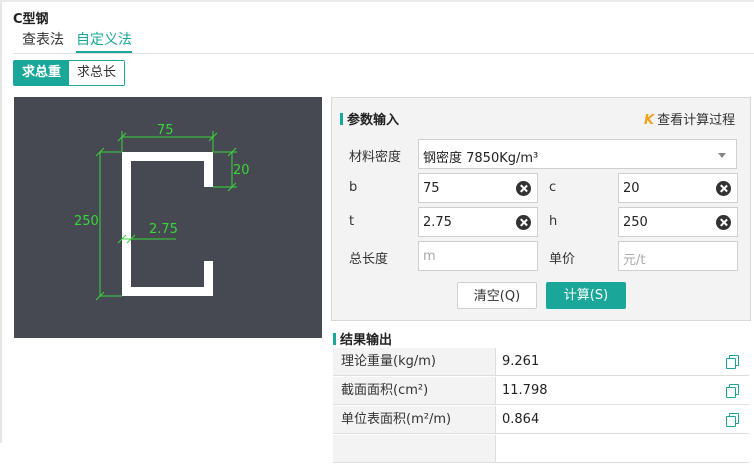  What do you see at coordinates (165, 130) in the screenshot?
I see `dimension-width-label: 75` at bounding box center [165, 130].